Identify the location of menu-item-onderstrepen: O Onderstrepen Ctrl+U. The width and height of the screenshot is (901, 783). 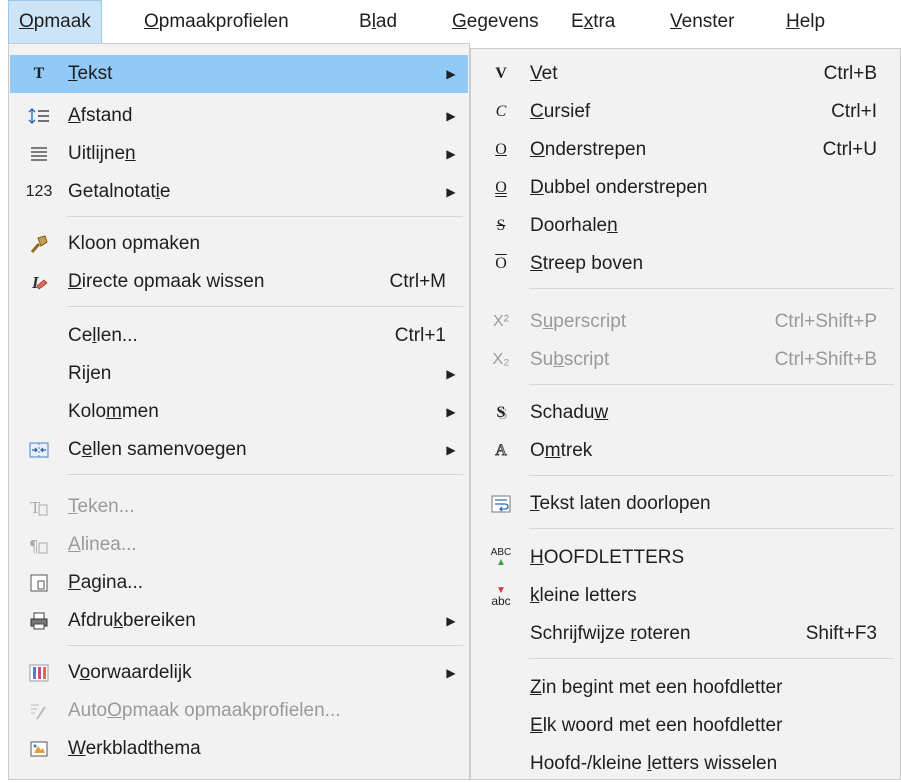
(685, 150).